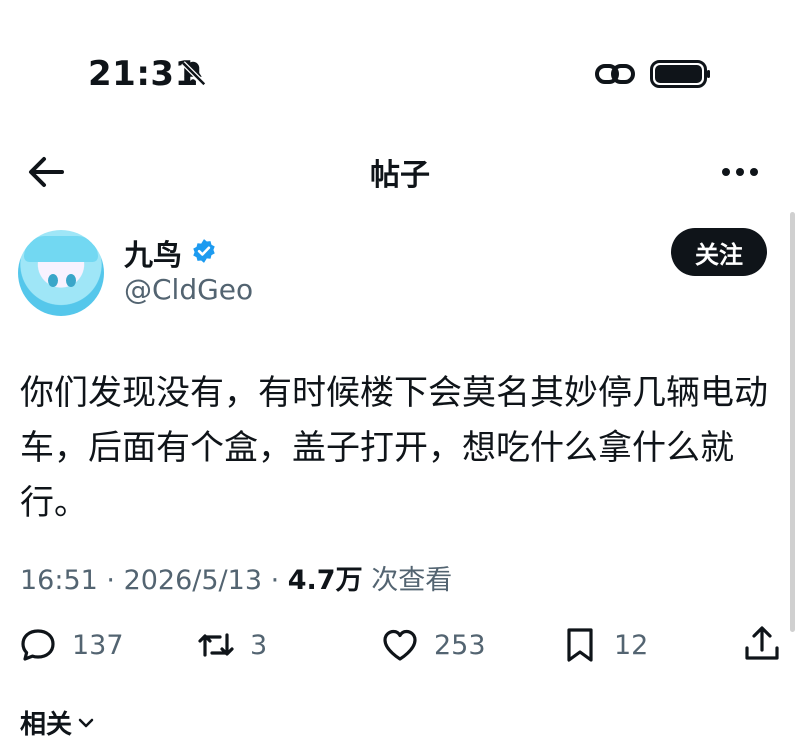  I want to click on retweet-icon, so click(216, 645).